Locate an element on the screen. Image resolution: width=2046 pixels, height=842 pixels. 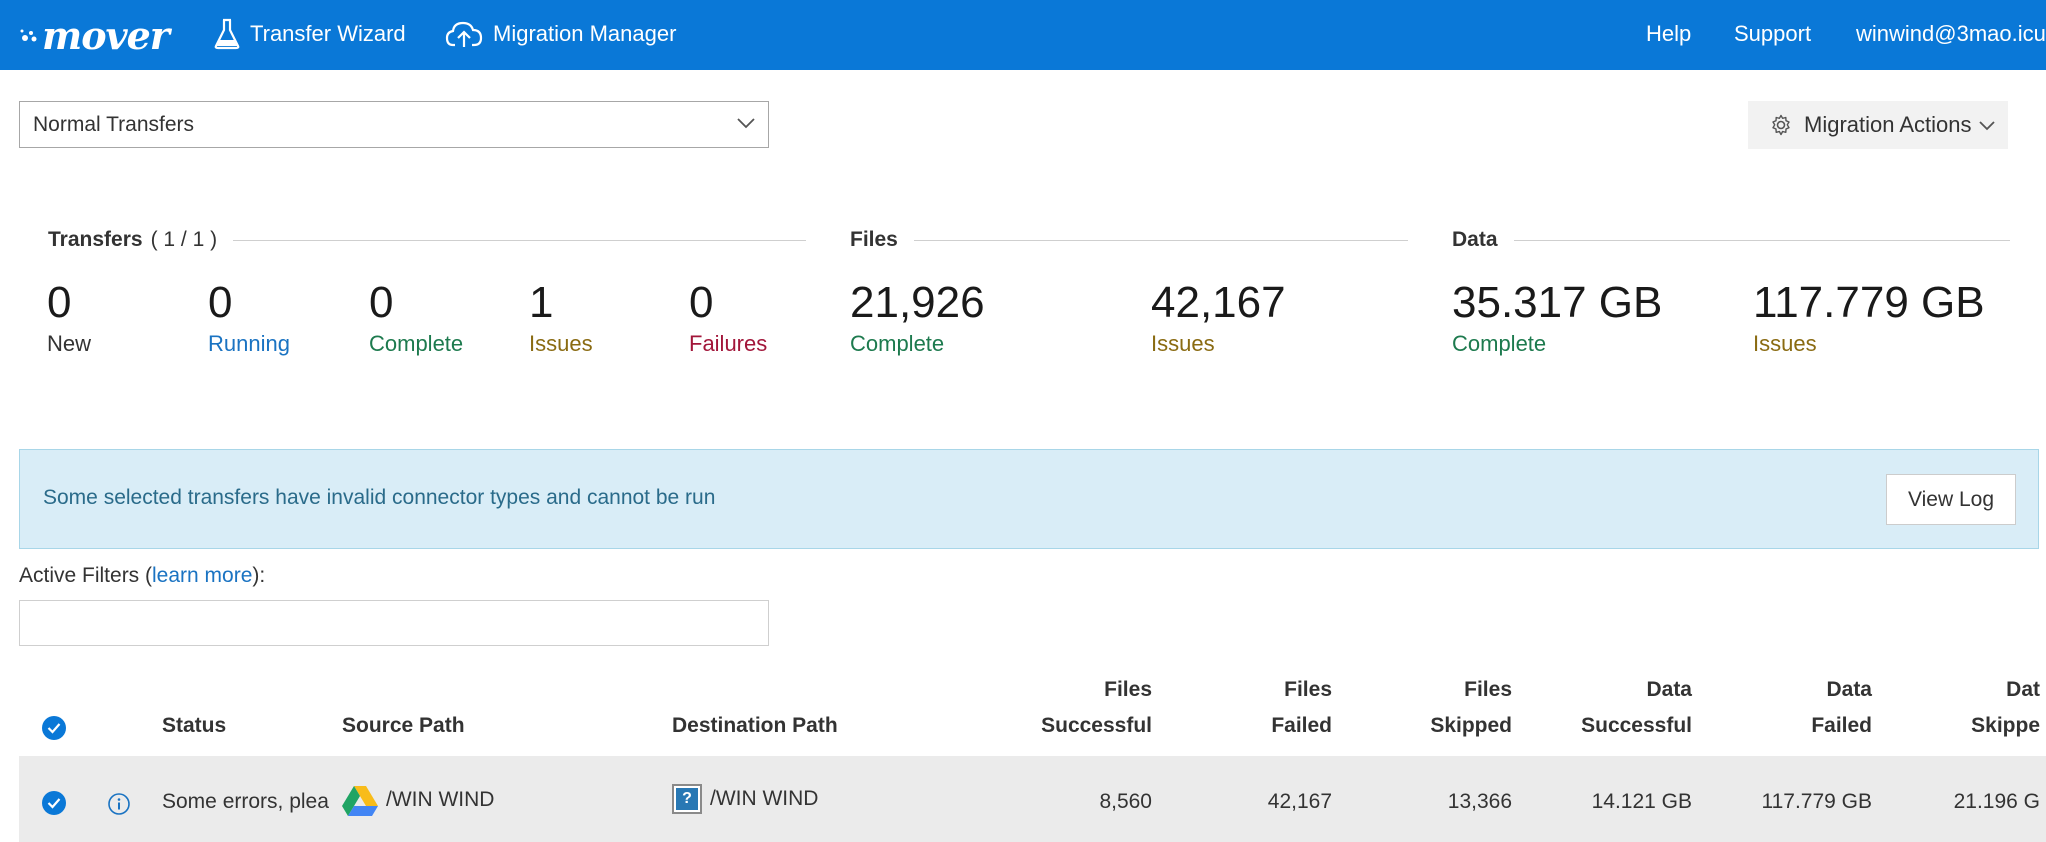
stat-data-complete: 35.317 GB Complete is located at coordinates (1557, 317).